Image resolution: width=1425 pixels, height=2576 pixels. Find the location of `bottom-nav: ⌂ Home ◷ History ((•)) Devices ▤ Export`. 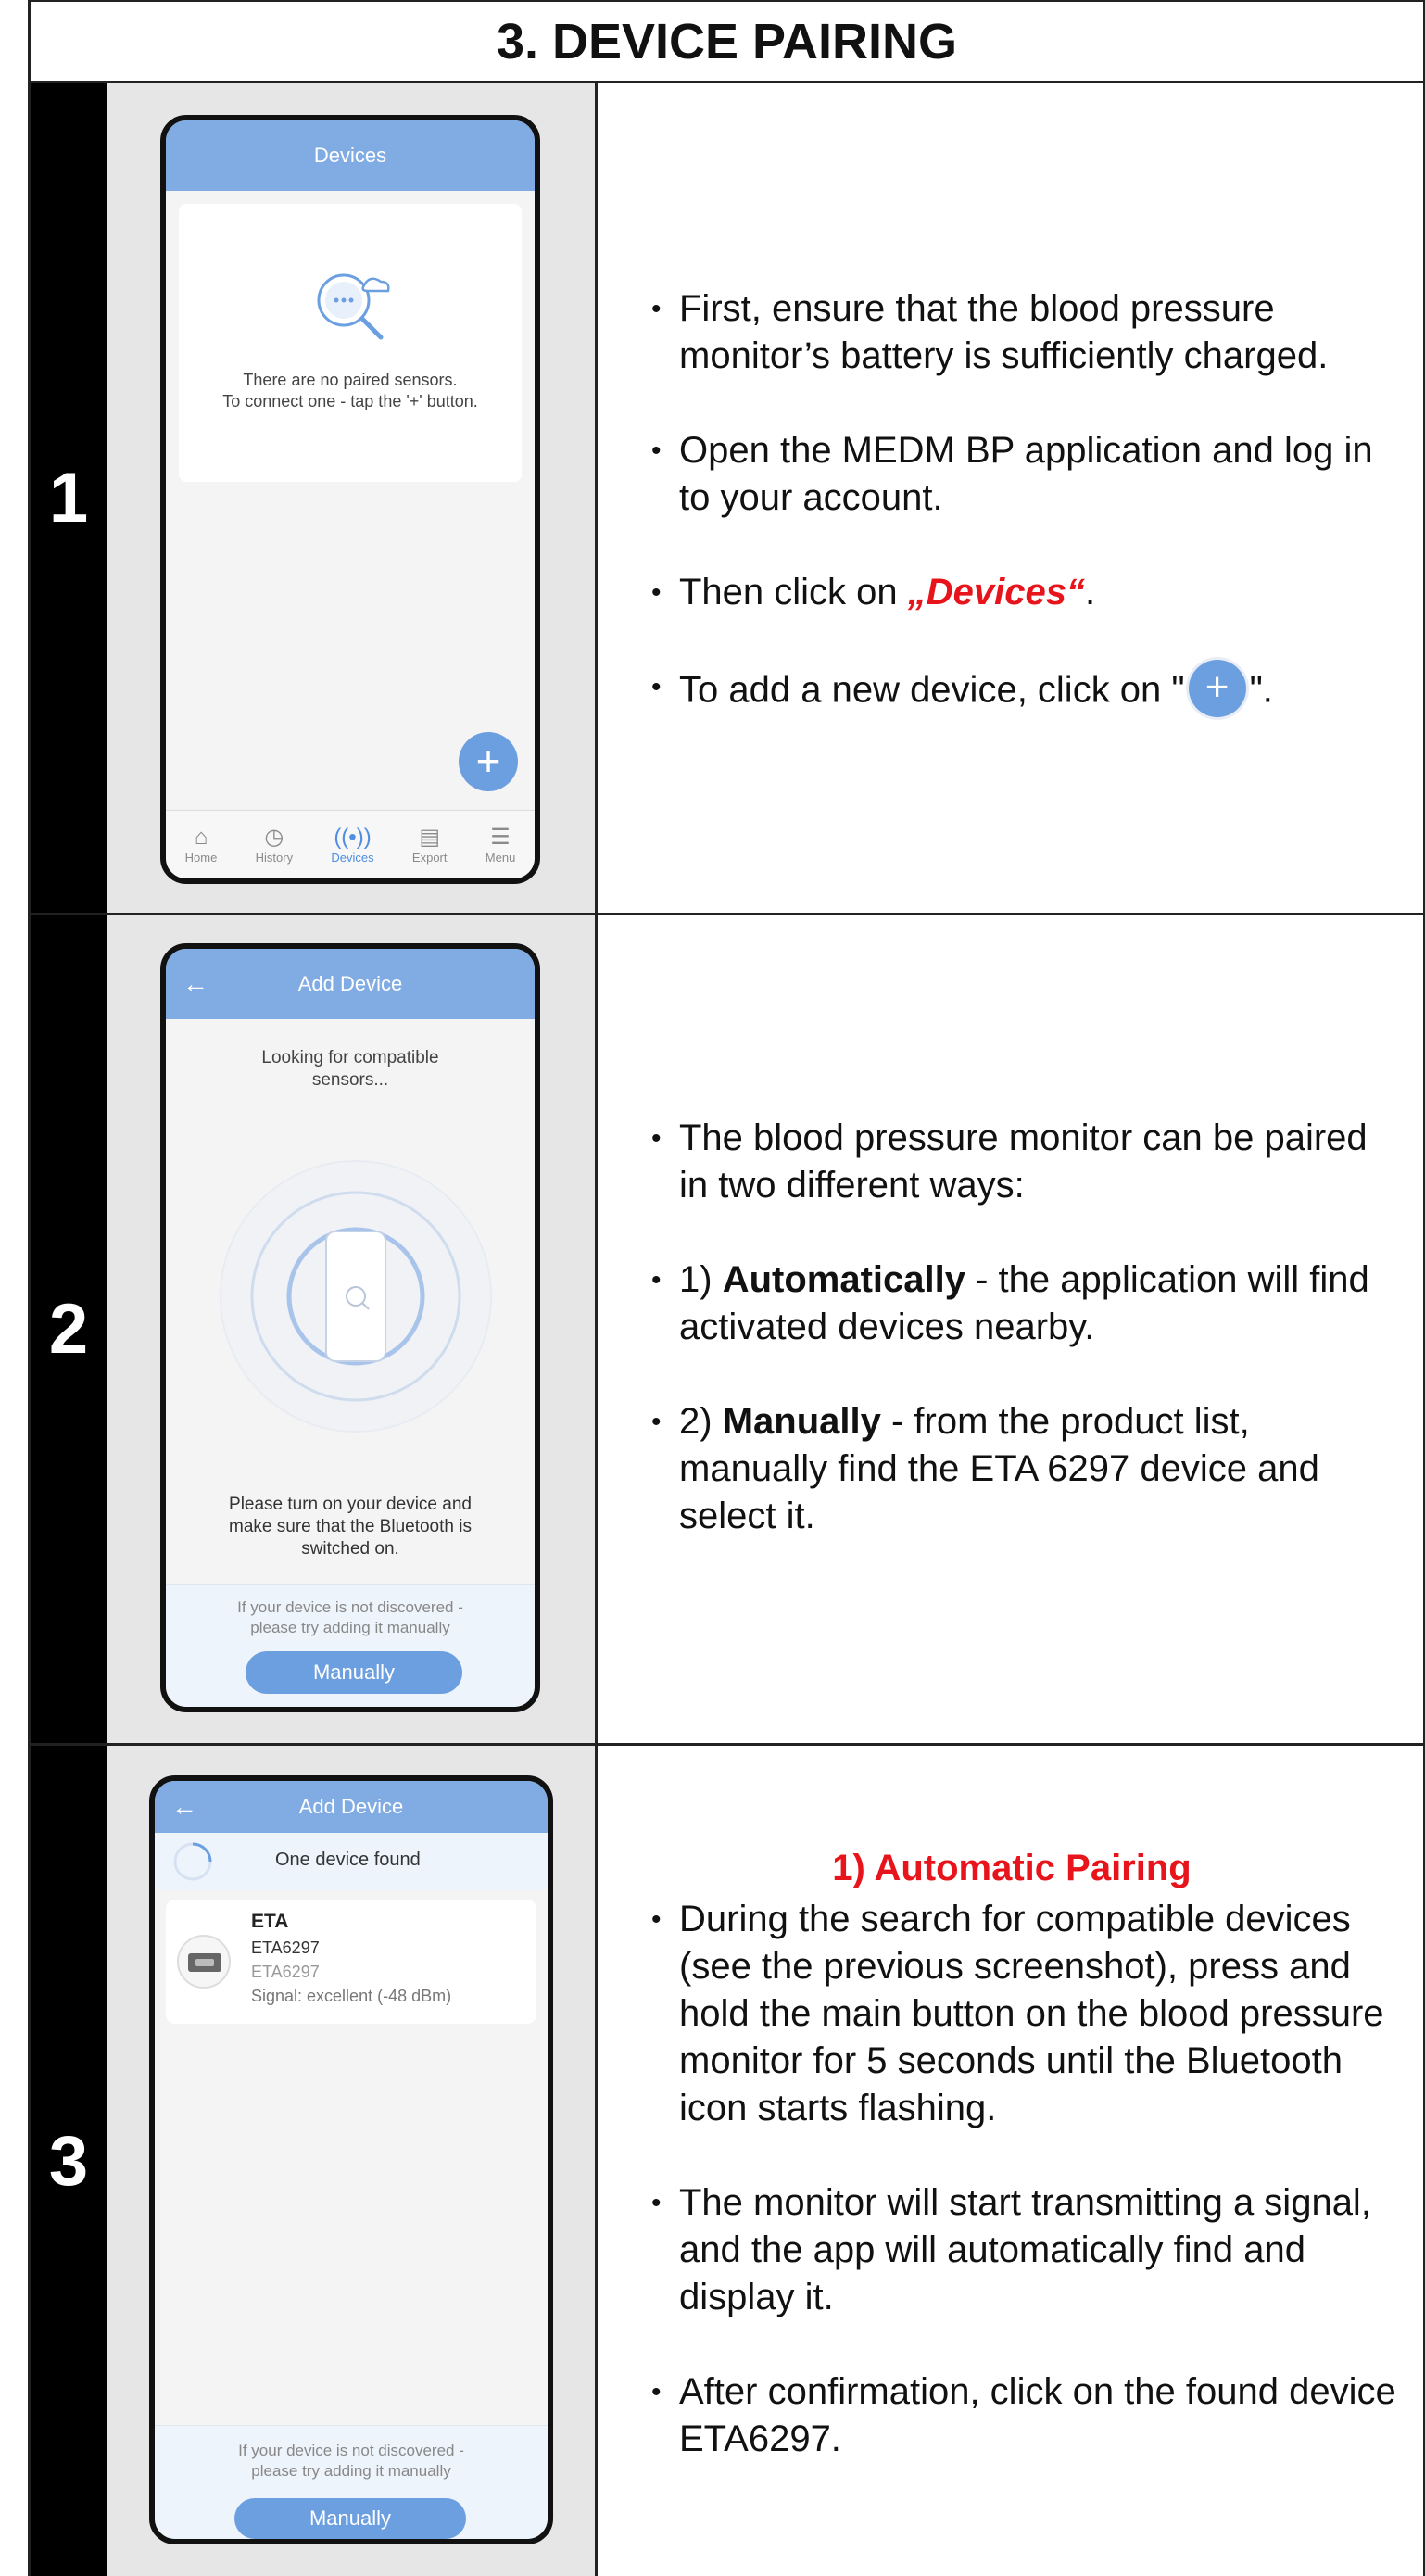

bottom-nav: ⌂ Home ◷ History ((•)) Devices ▤ Export is located at coordinates (350, 844).